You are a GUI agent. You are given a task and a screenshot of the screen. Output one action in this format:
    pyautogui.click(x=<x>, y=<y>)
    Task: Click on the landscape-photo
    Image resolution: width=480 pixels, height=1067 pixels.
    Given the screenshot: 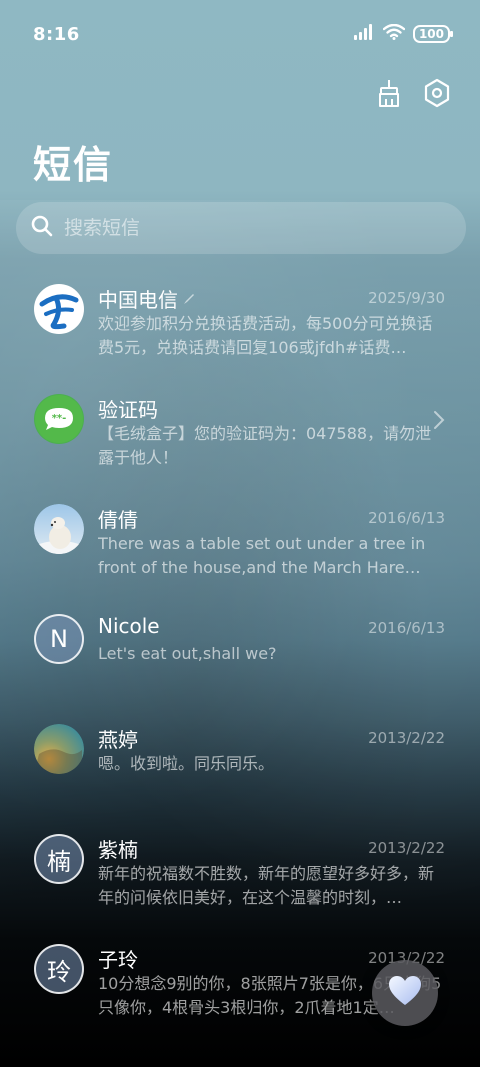 What is the action you would take?
    pyautogui.click(x=59, y=749)
    